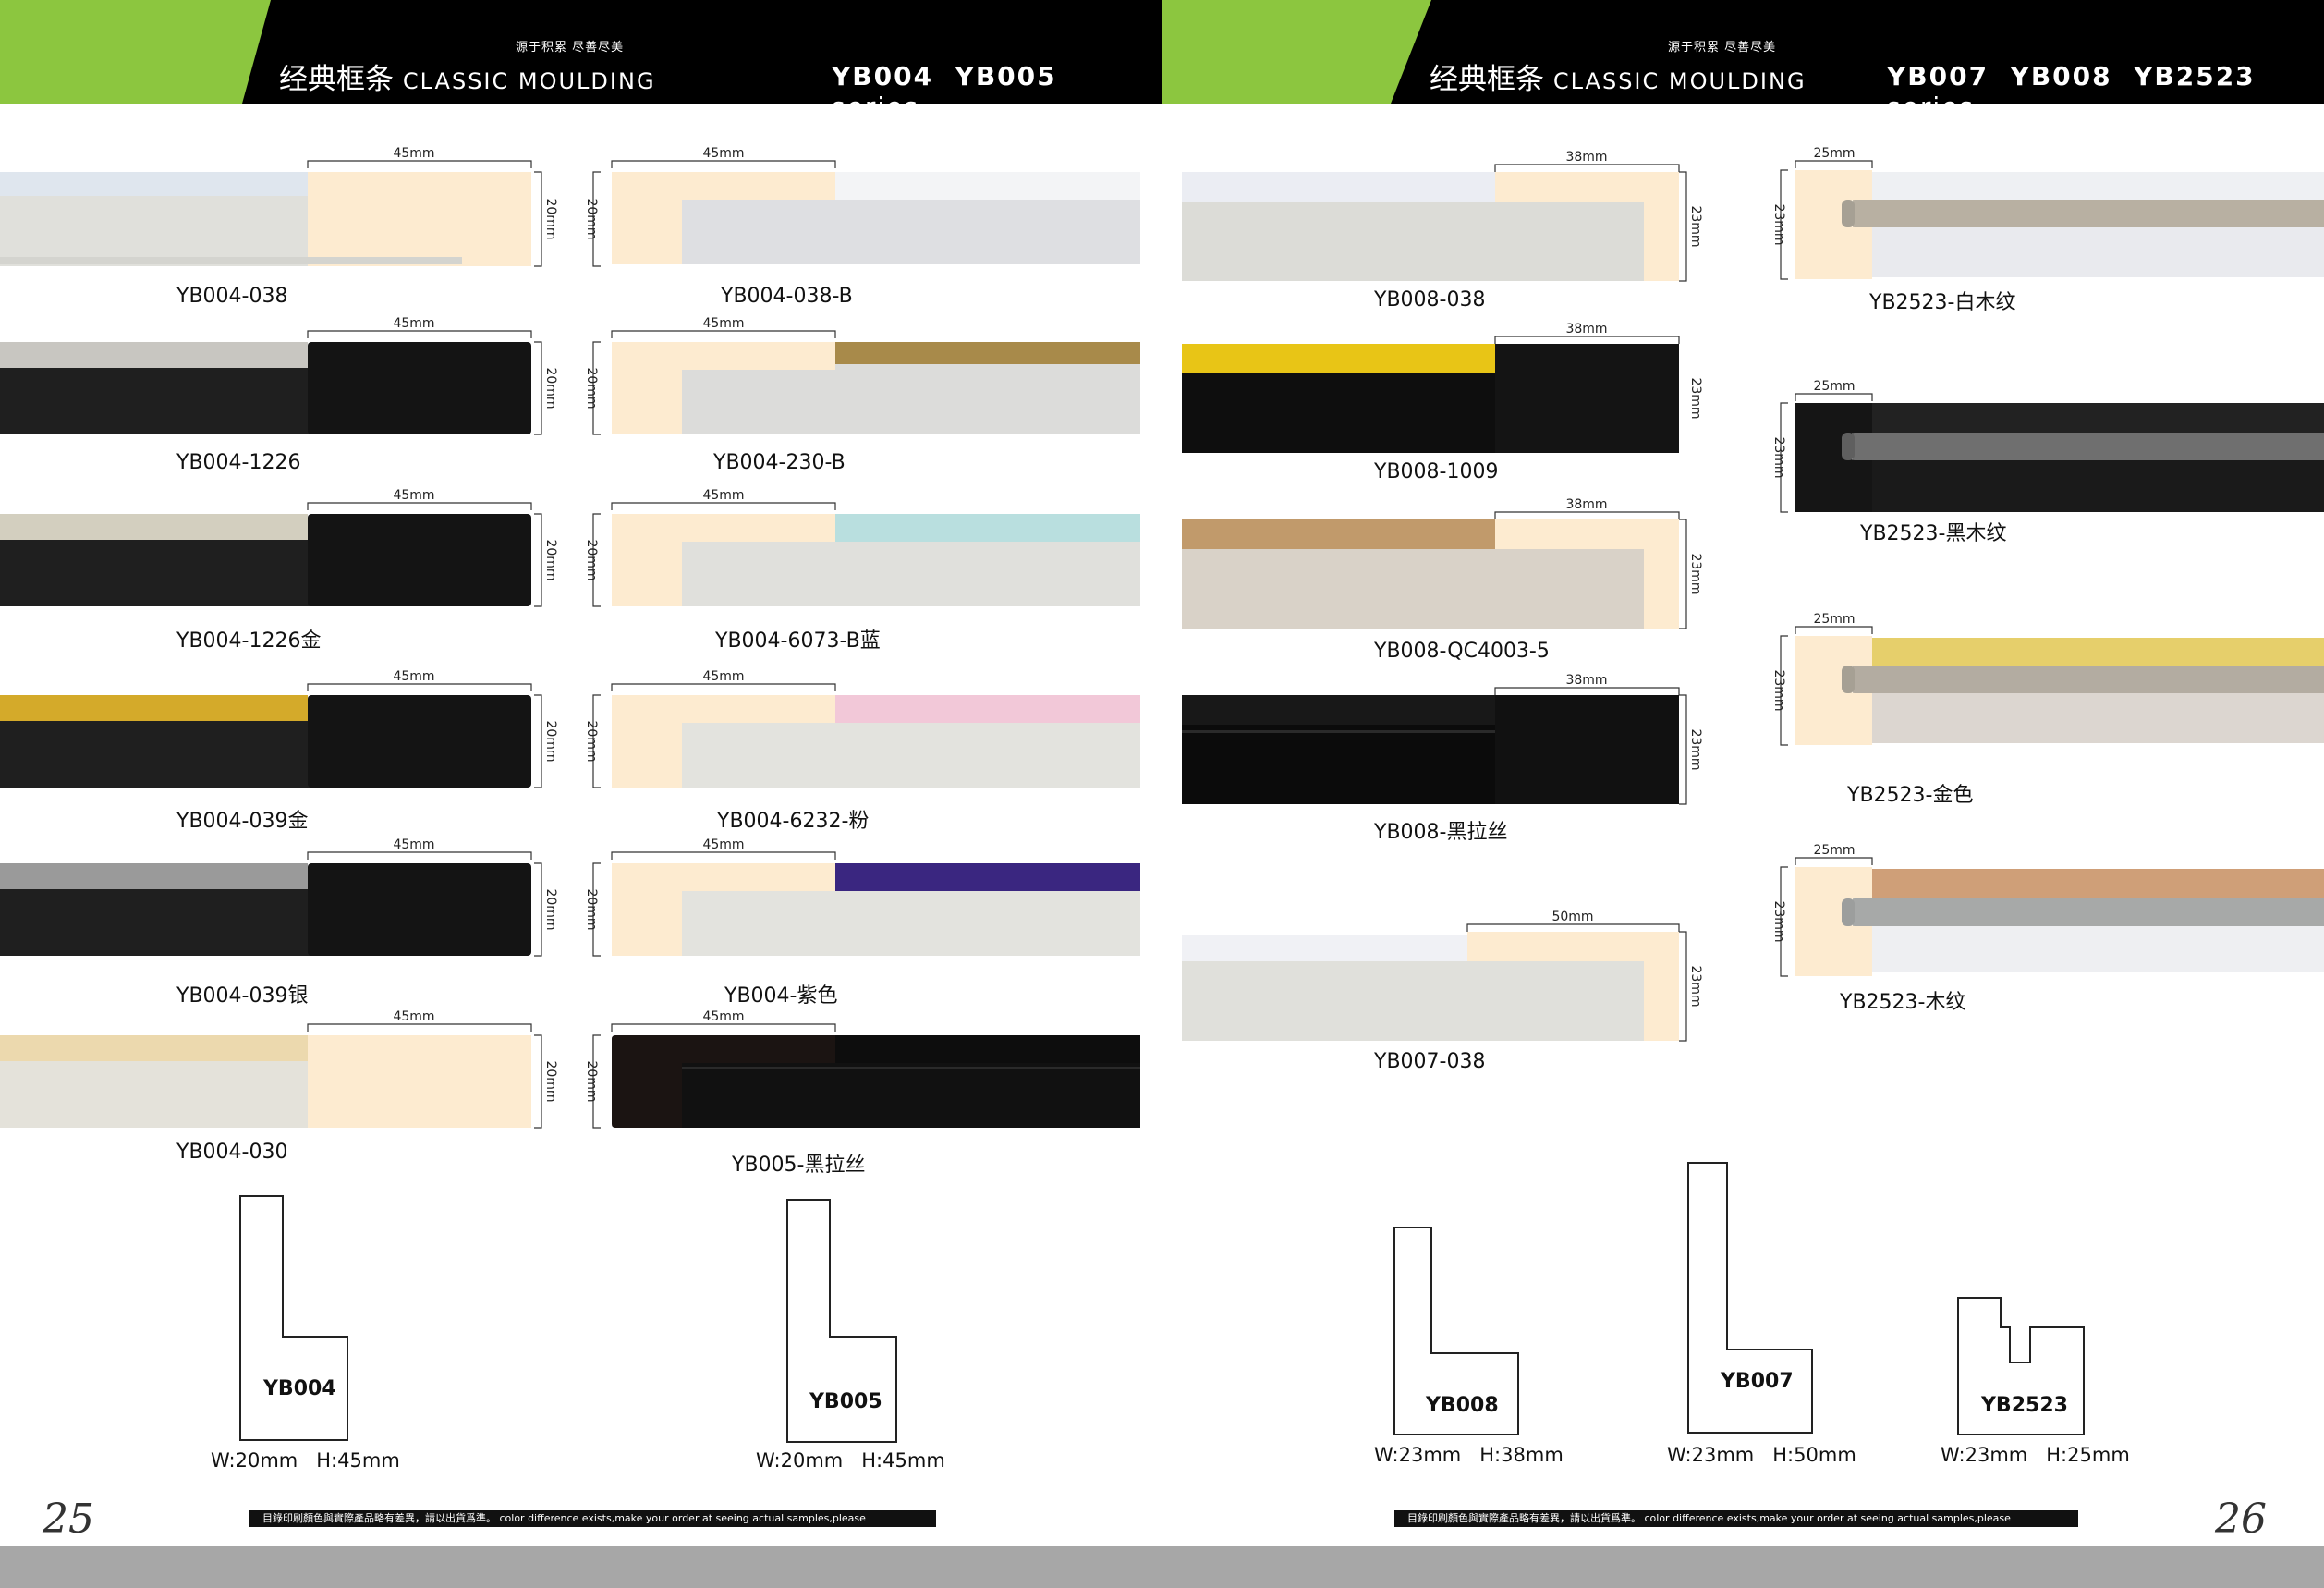  What do you see at coordinates (1442, 218) in the screenshot?
I see `product-yb008-038: 38mm 23mm` at bounding box center [1442, 218].